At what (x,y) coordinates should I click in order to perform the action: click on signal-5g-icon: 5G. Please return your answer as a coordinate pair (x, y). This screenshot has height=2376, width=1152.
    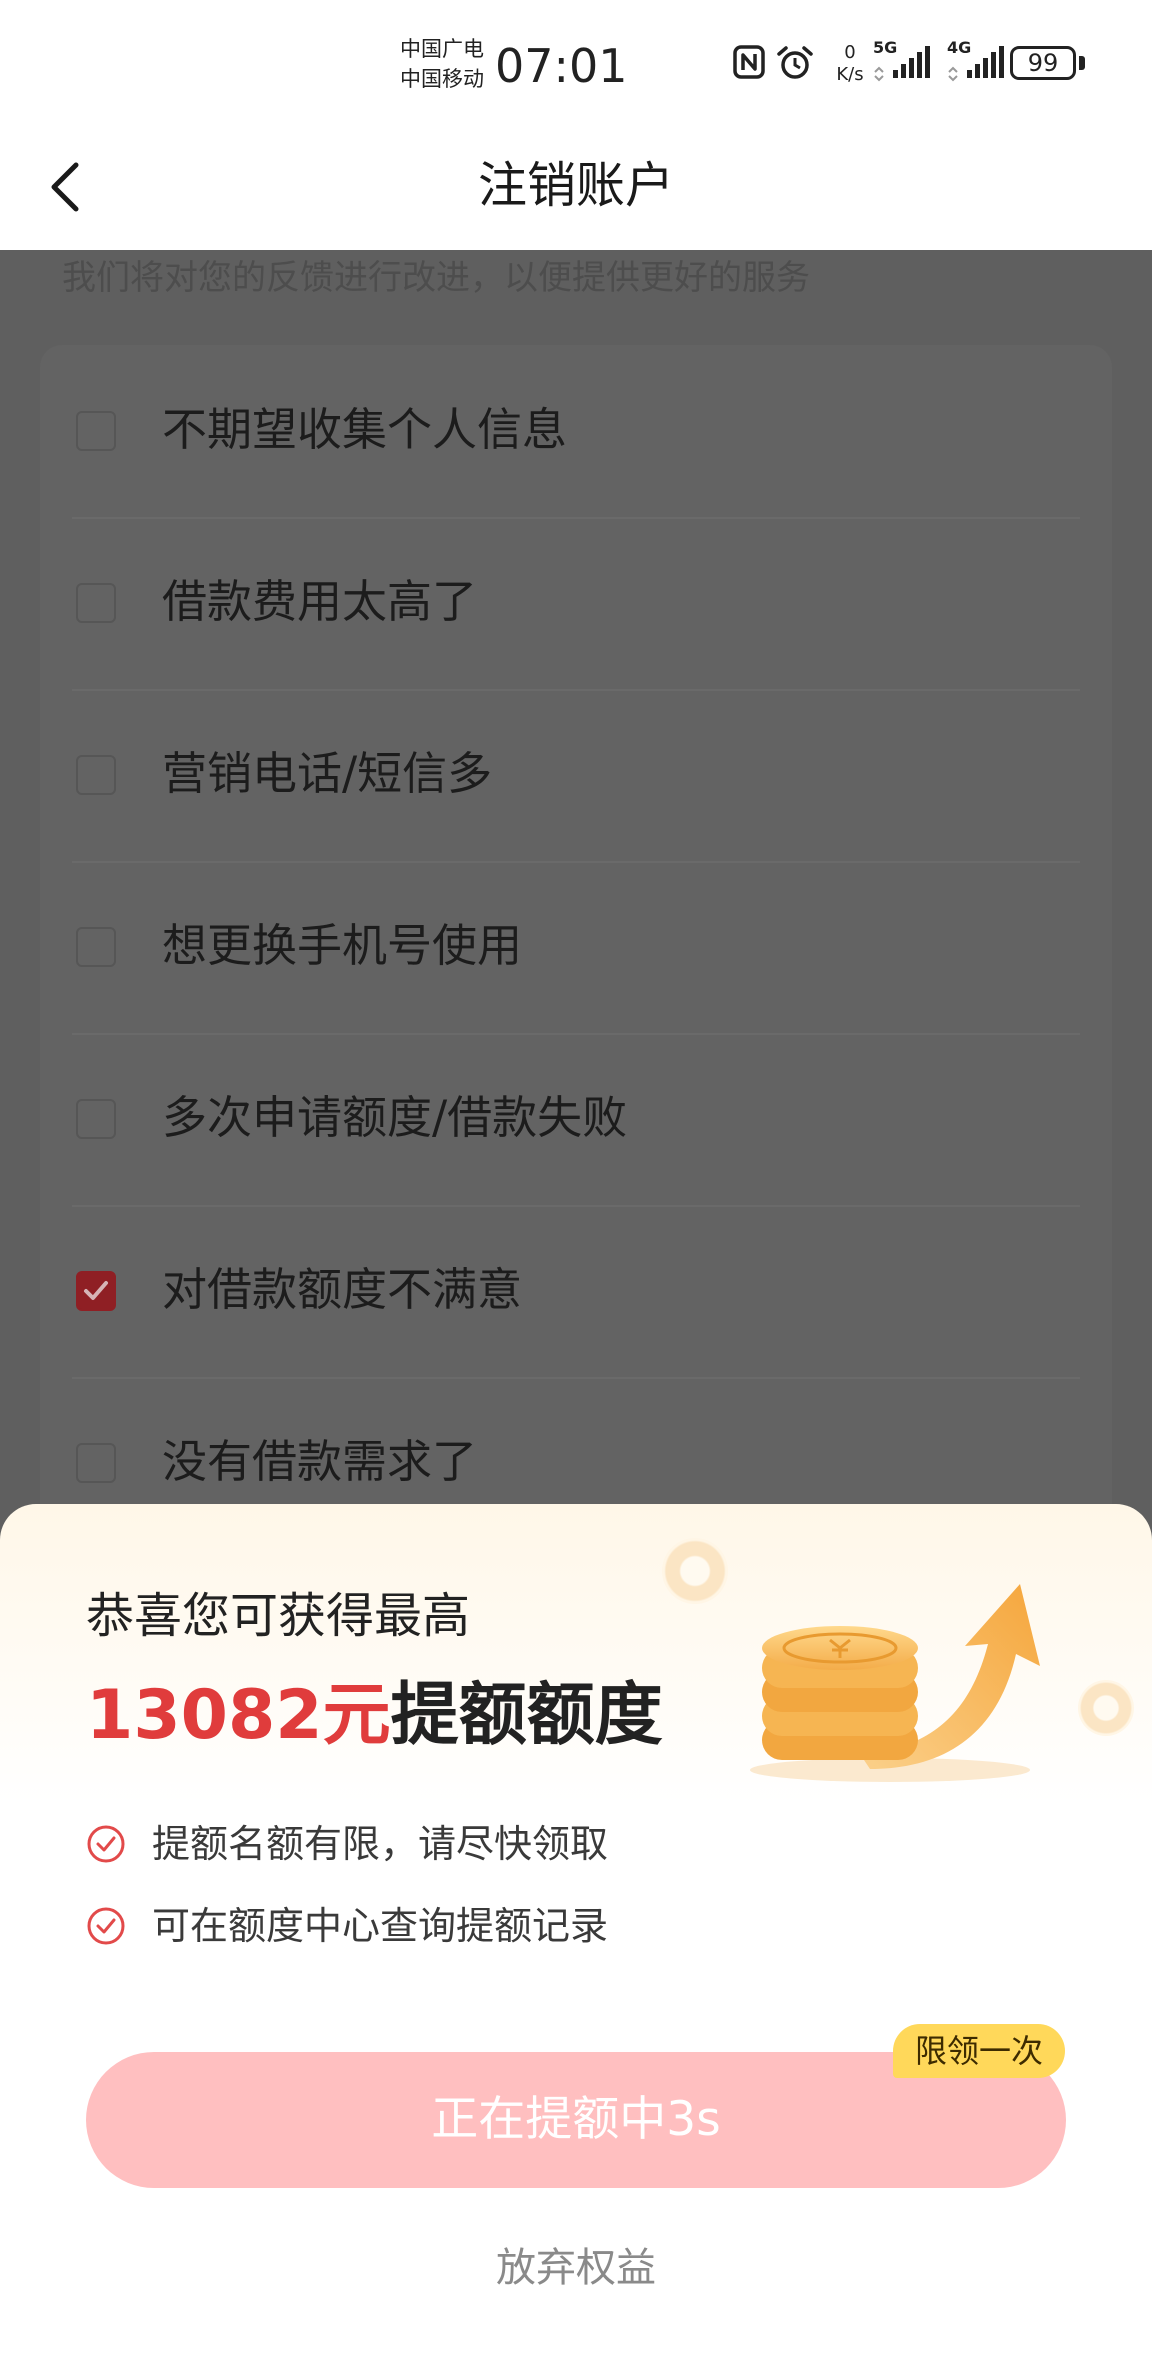
    Looking at the image, I should click on (903, 61).